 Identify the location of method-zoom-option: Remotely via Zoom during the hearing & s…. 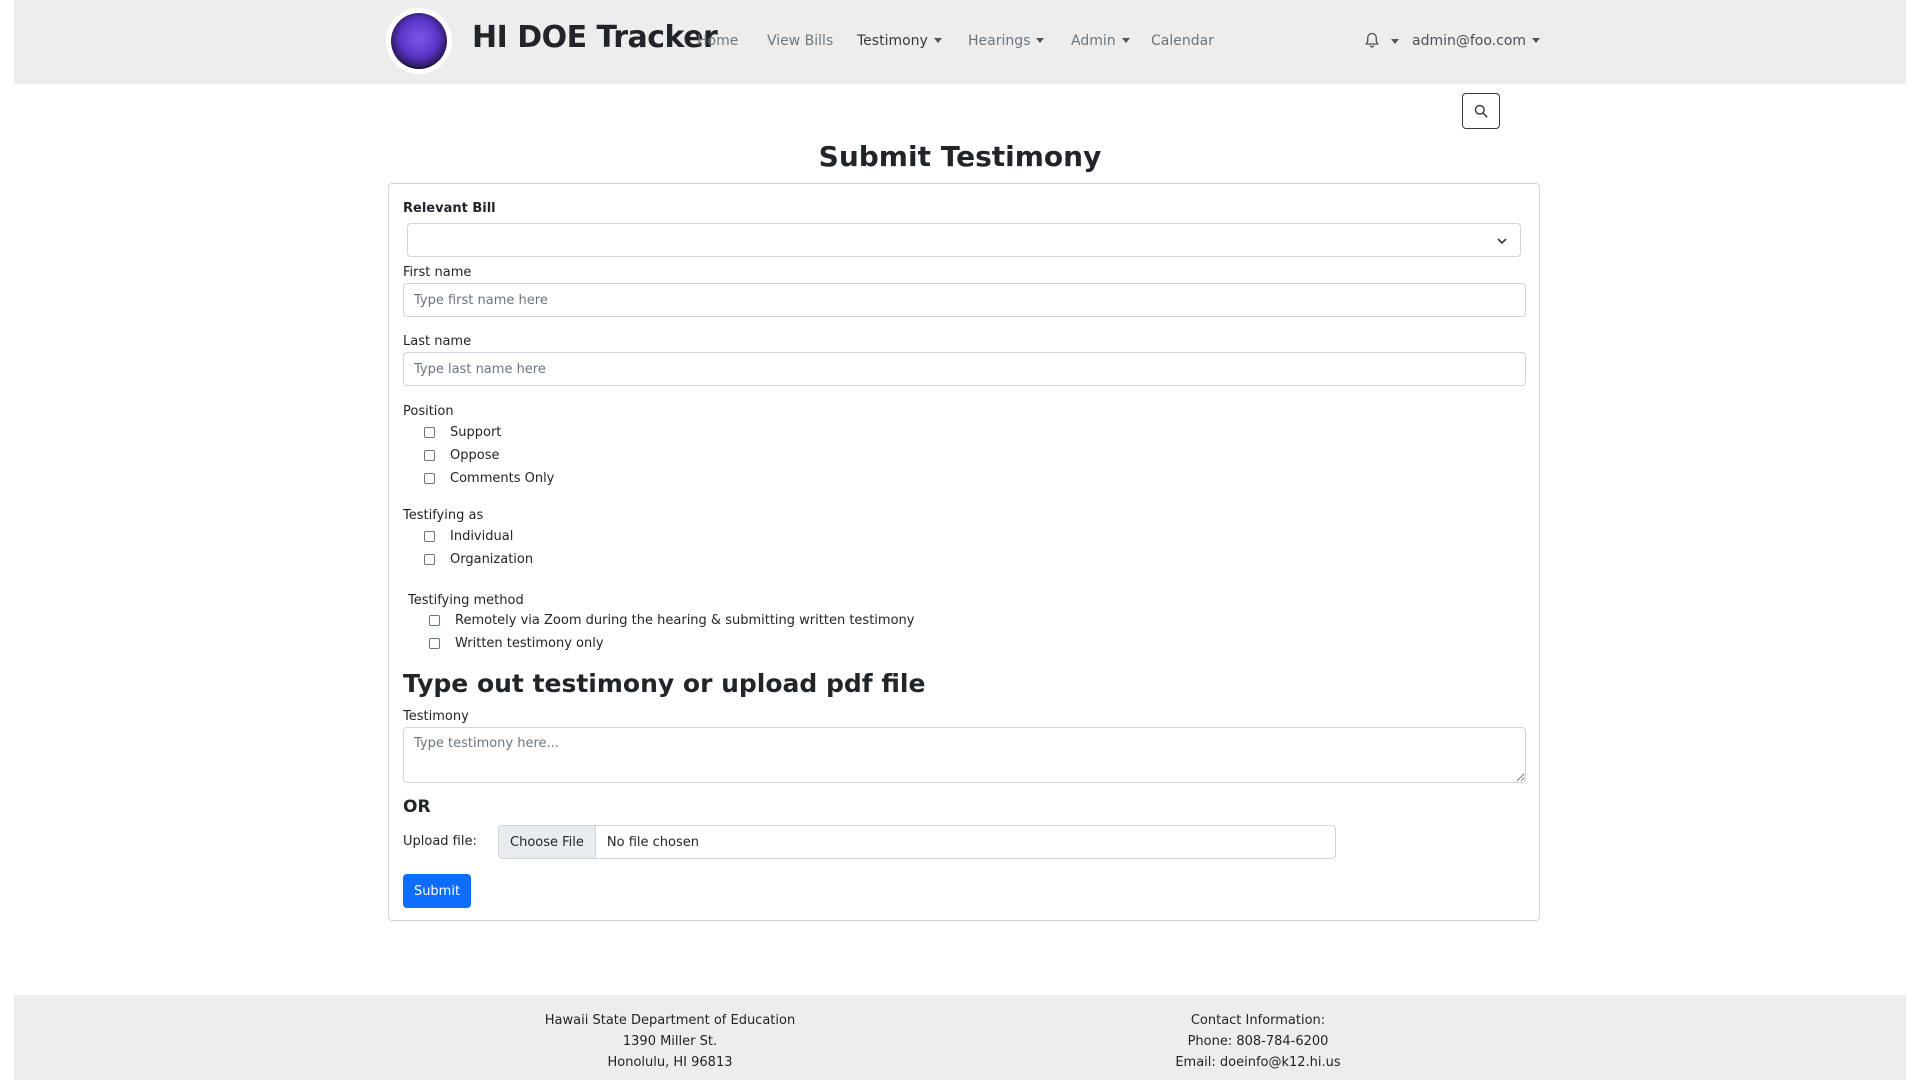
(671, 620).